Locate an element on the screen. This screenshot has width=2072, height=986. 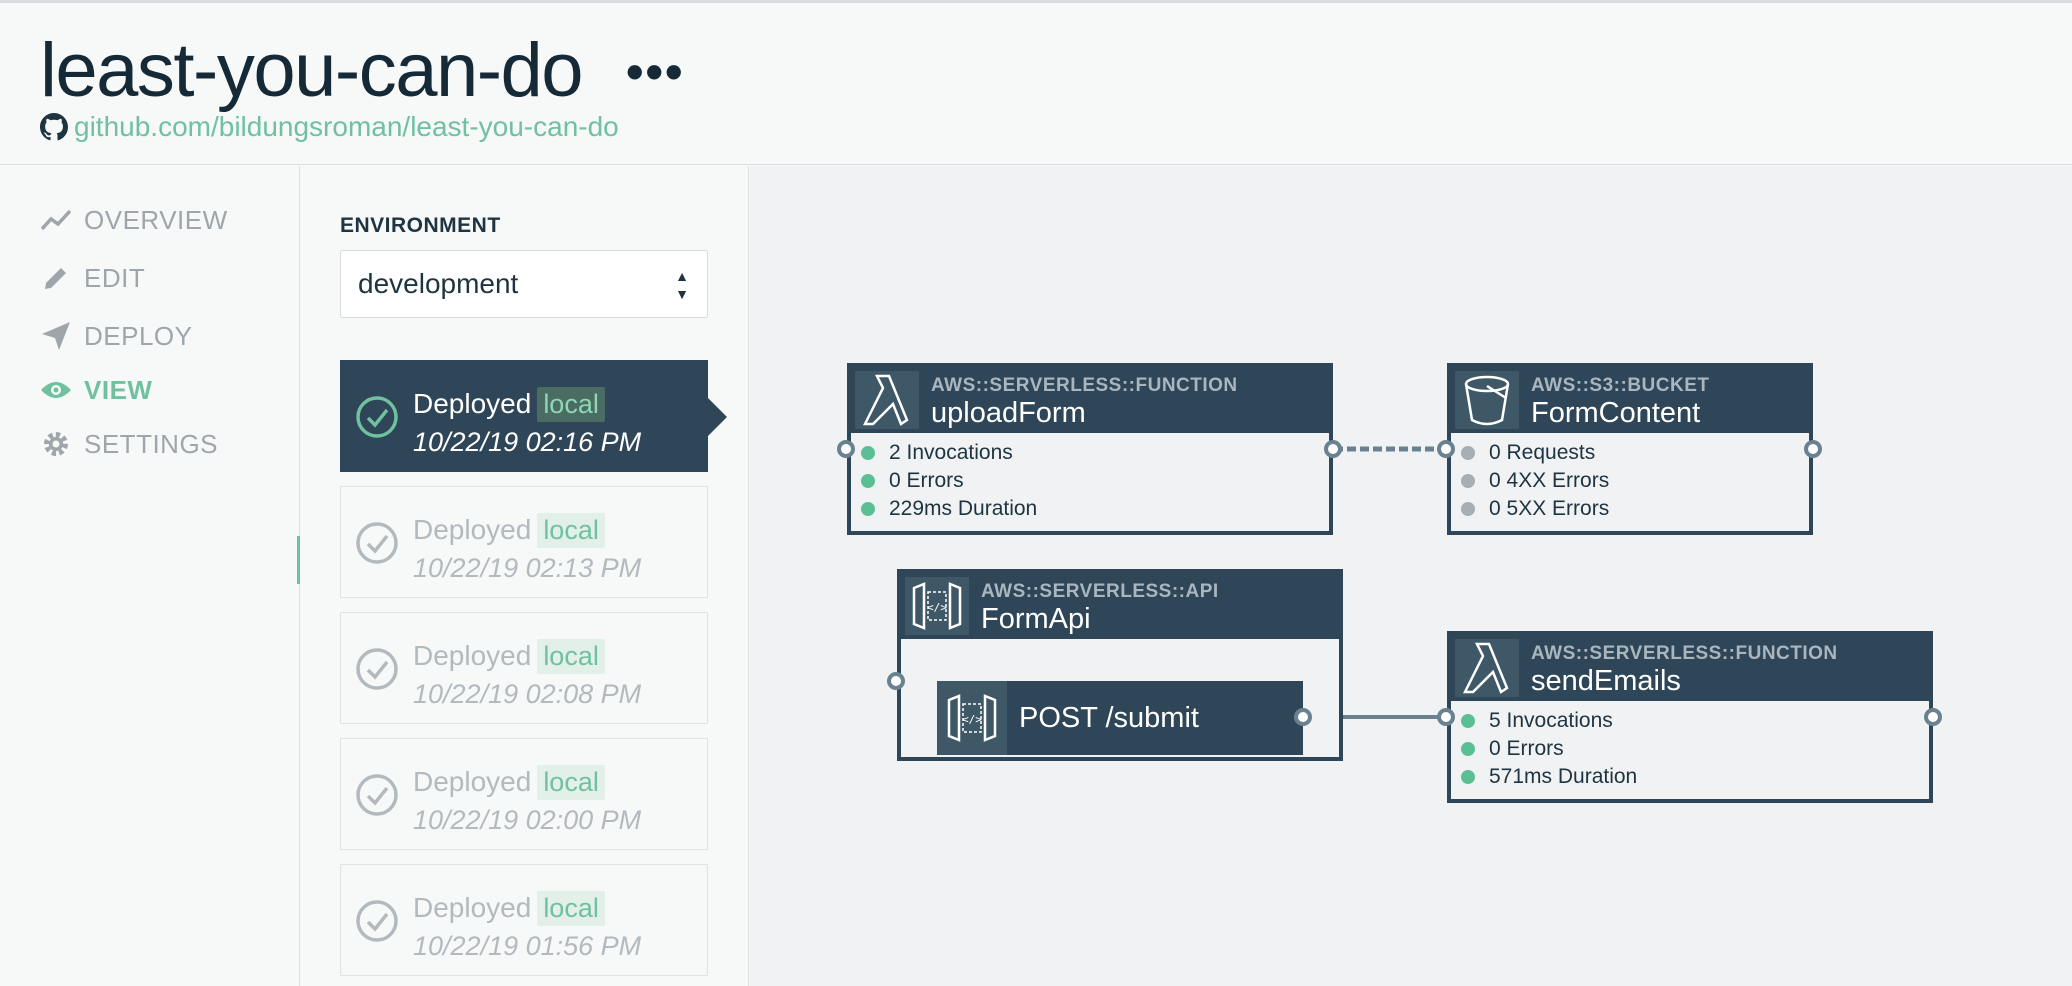
metric-text: 571ms Duration is located at coordinates (1563, 776).